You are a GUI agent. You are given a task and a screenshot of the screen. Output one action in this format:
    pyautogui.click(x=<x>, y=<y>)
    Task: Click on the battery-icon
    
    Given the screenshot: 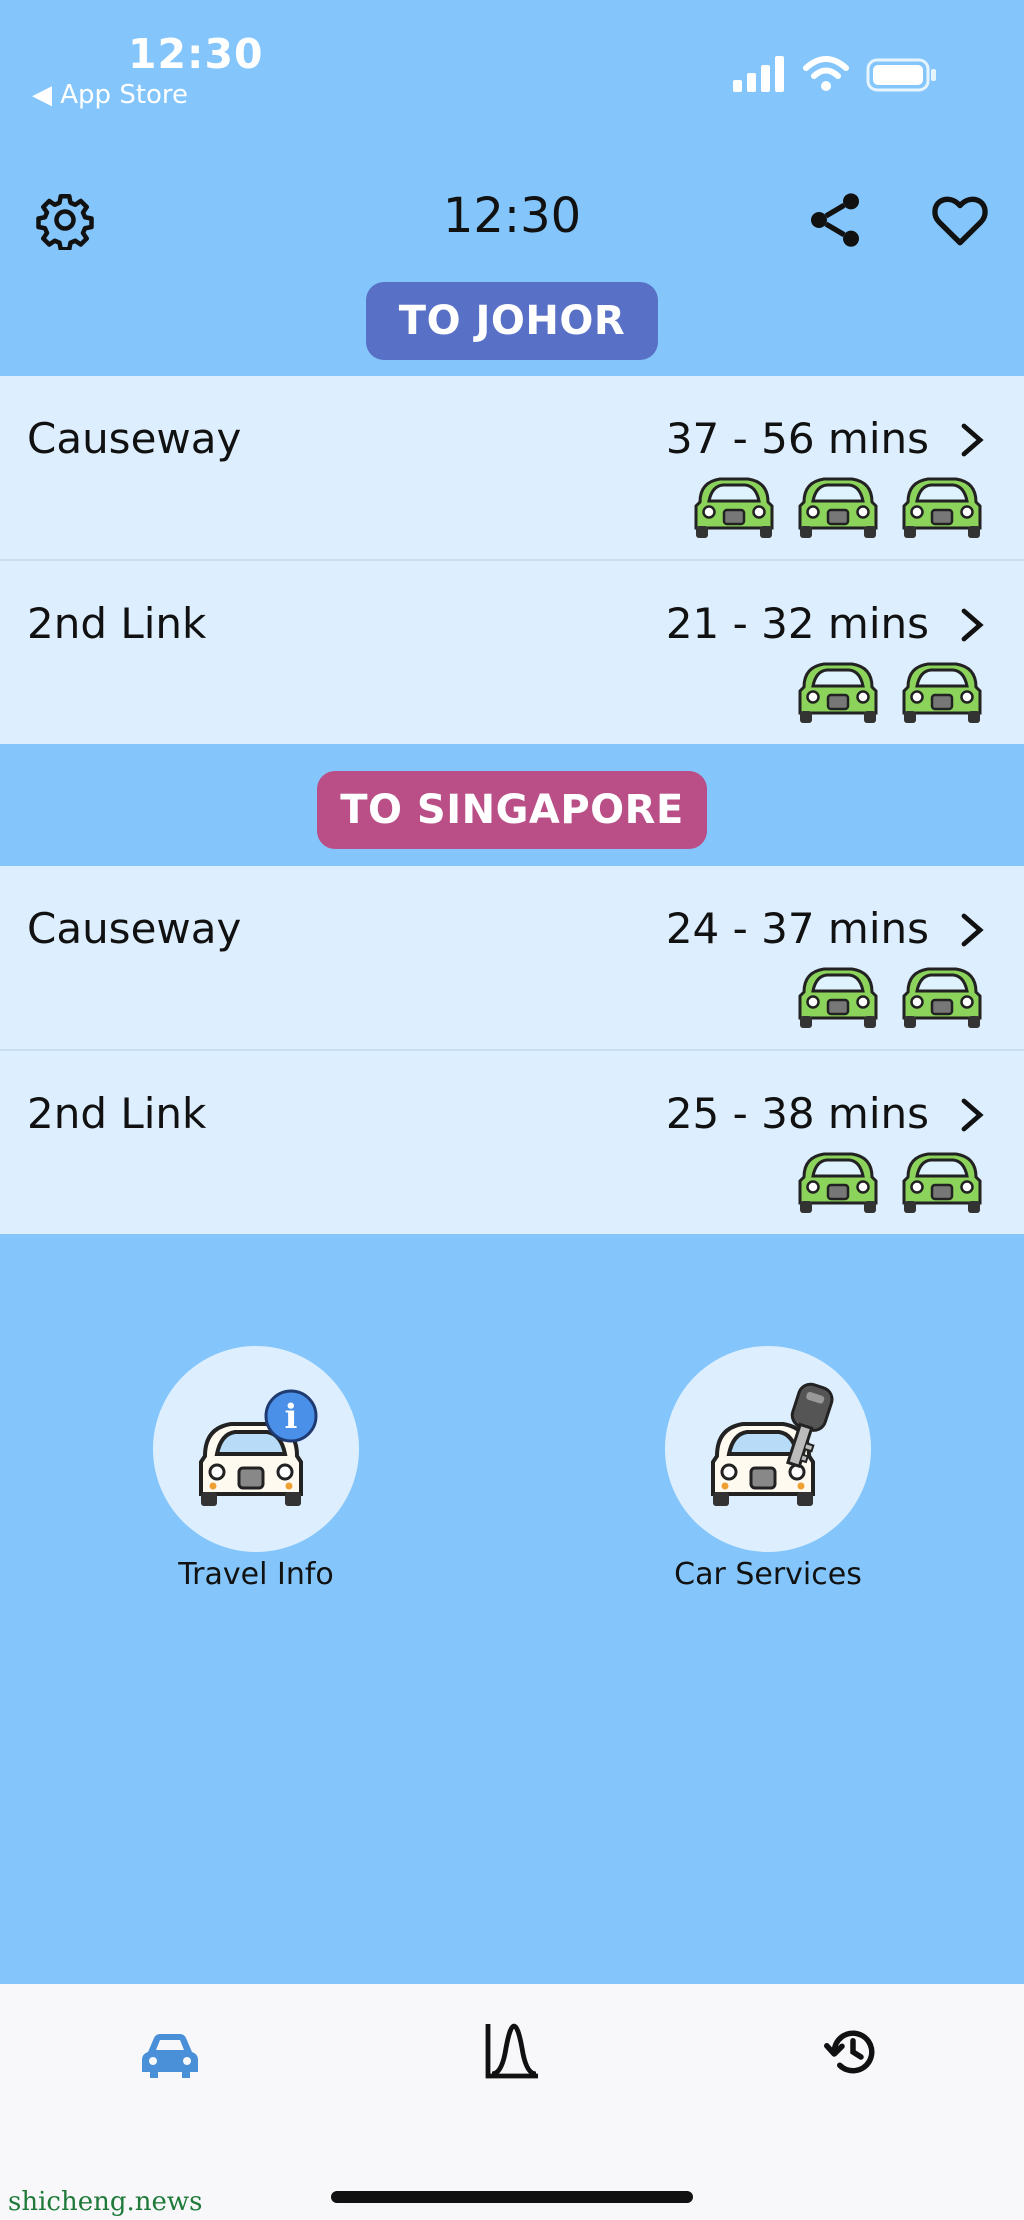 What is the action you would take?
    pyautogui.click(x=901, y=75)
    